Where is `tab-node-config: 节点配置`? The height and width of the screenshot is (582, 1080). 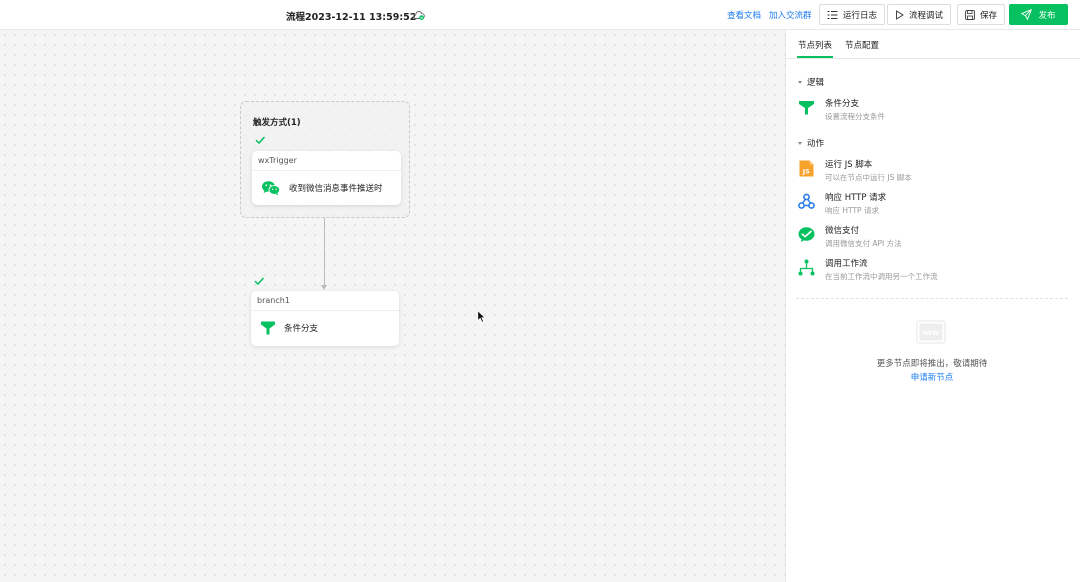 tab-node-config: 节点配置 is located at coordinates (862, 45).